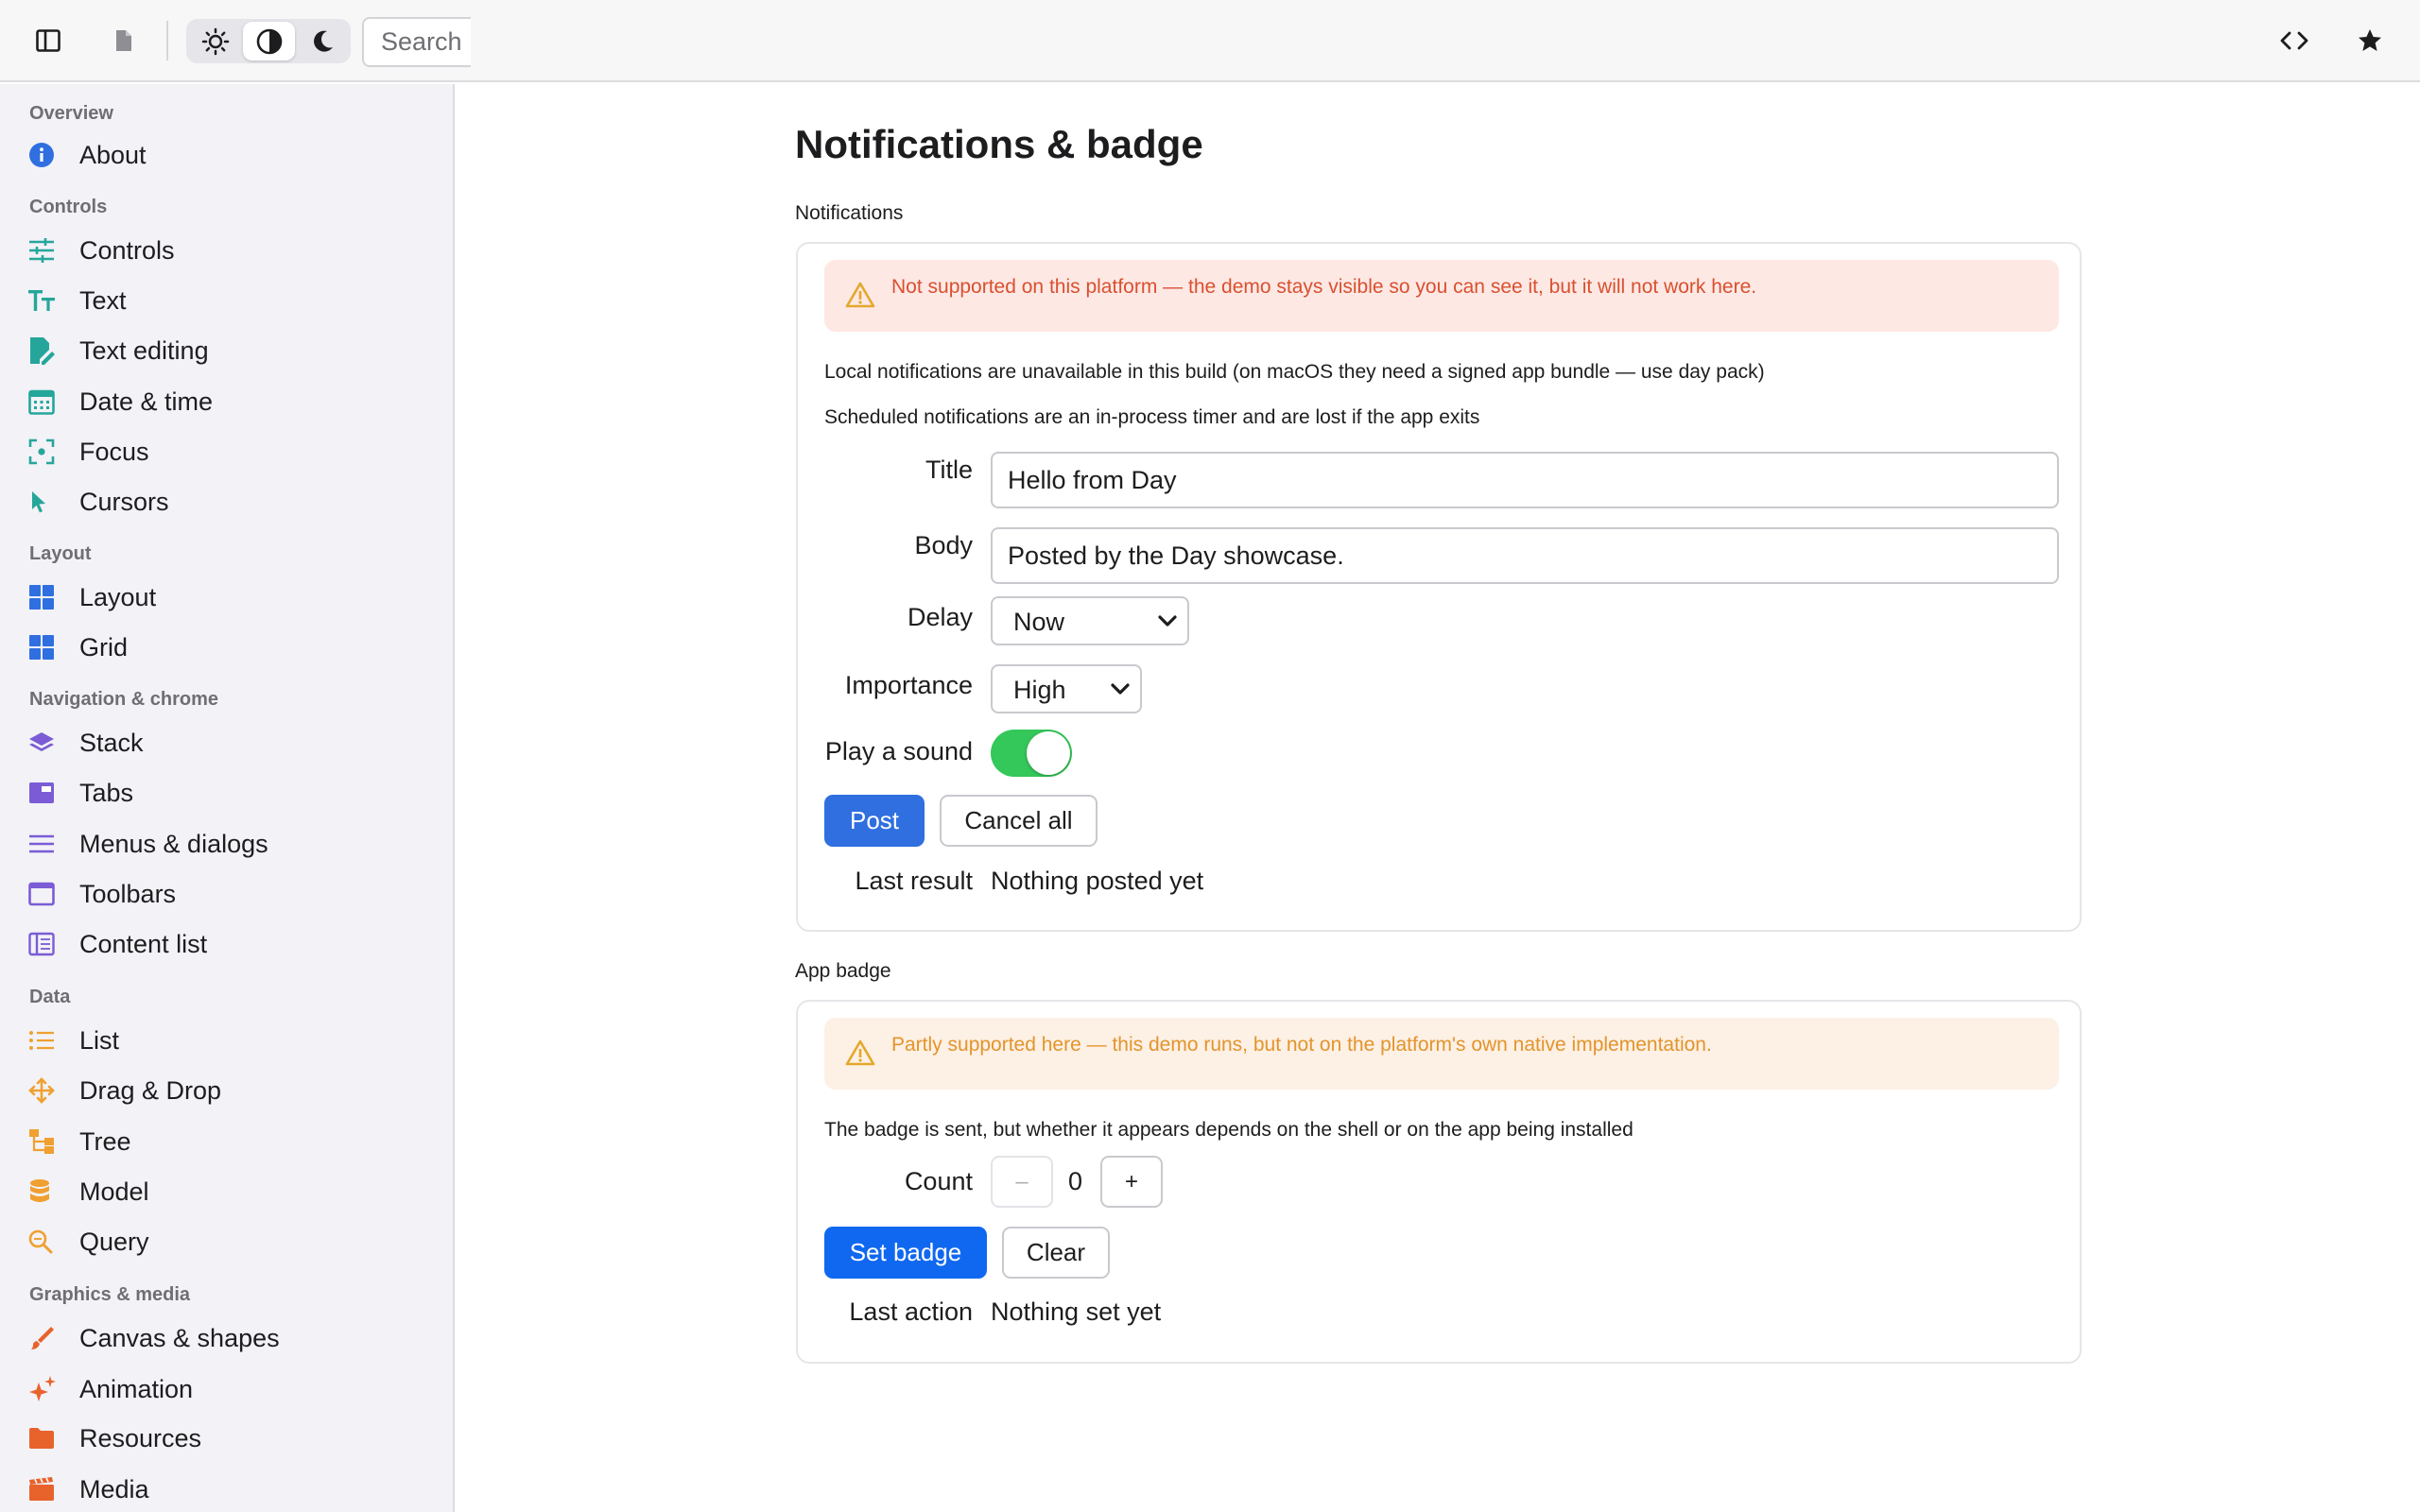  I want to click on sidebar-item-label: Content list, so click(143, 943).